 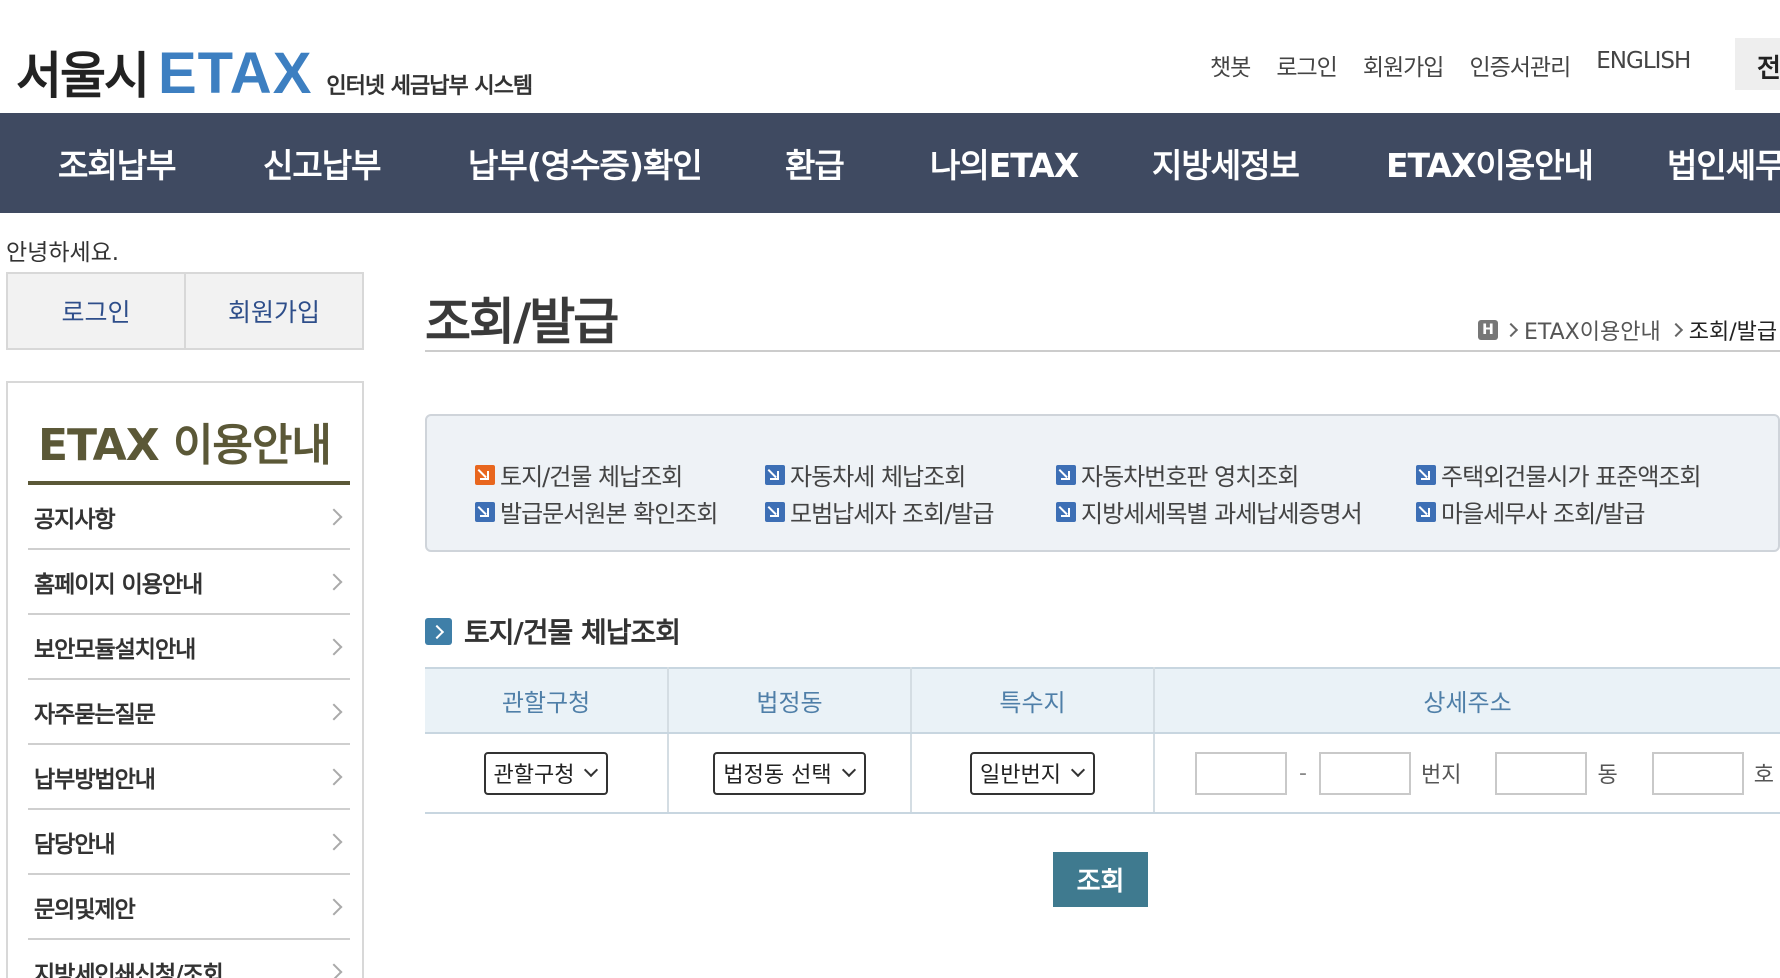 I want to click on gnb-item-refund: 환급, so click(x=815, y=163).